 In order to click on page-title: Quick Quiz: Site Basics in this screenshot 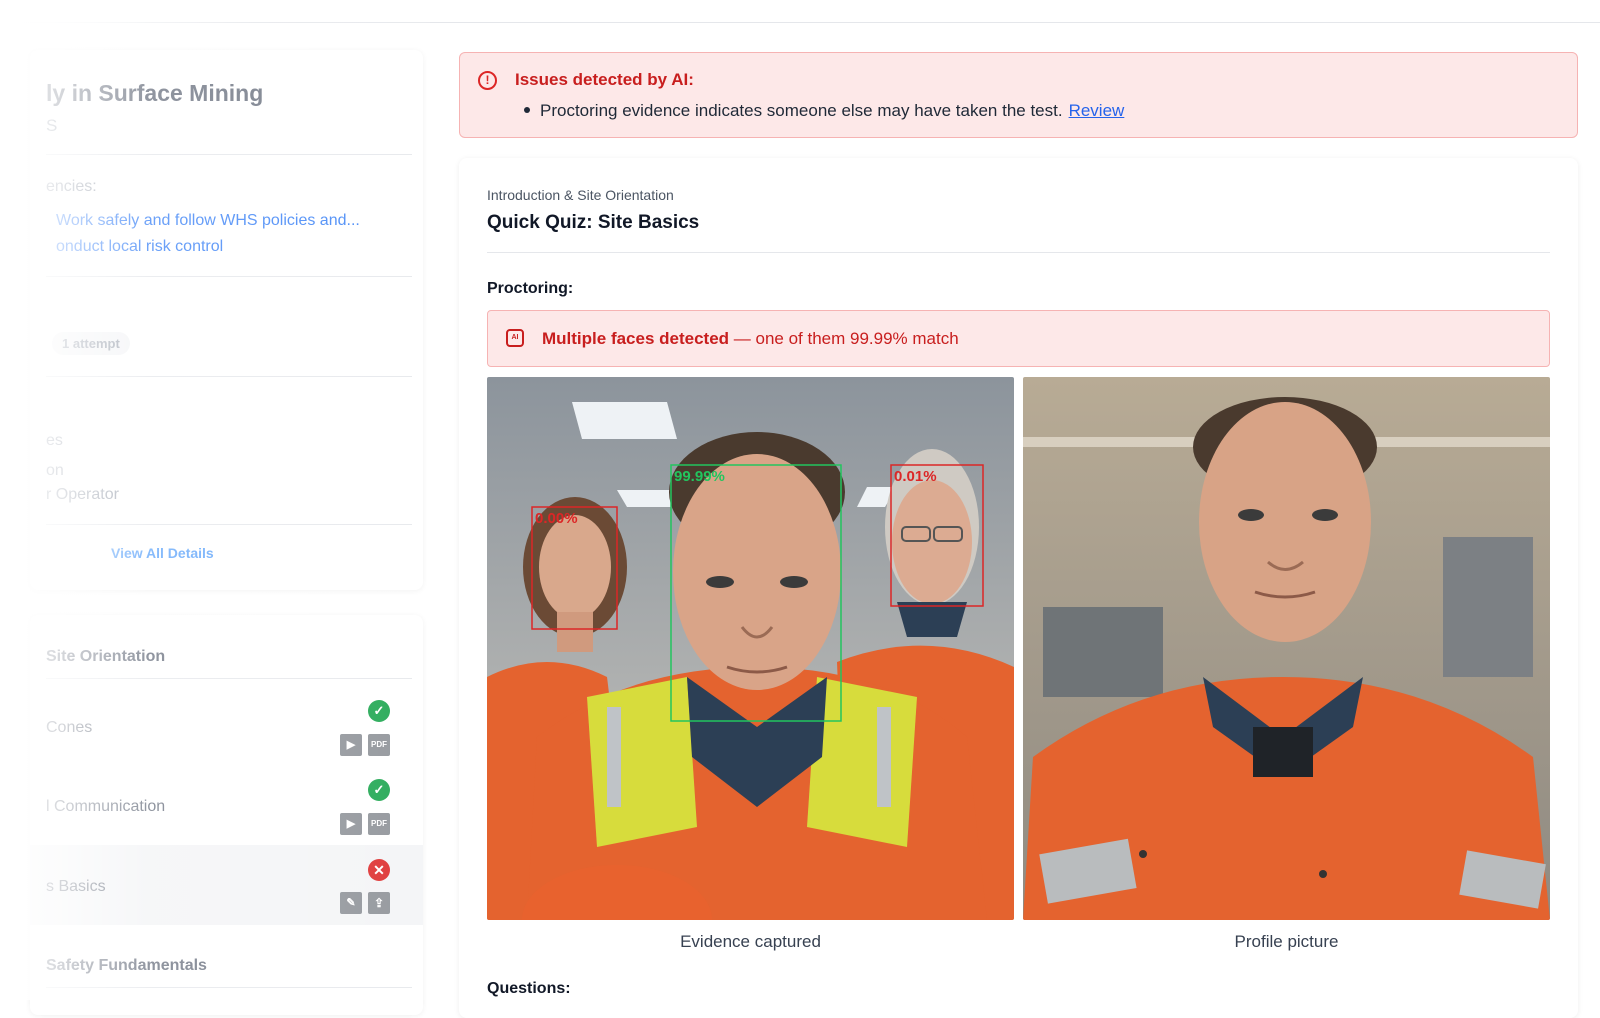, I will do `click(593, 222)`.